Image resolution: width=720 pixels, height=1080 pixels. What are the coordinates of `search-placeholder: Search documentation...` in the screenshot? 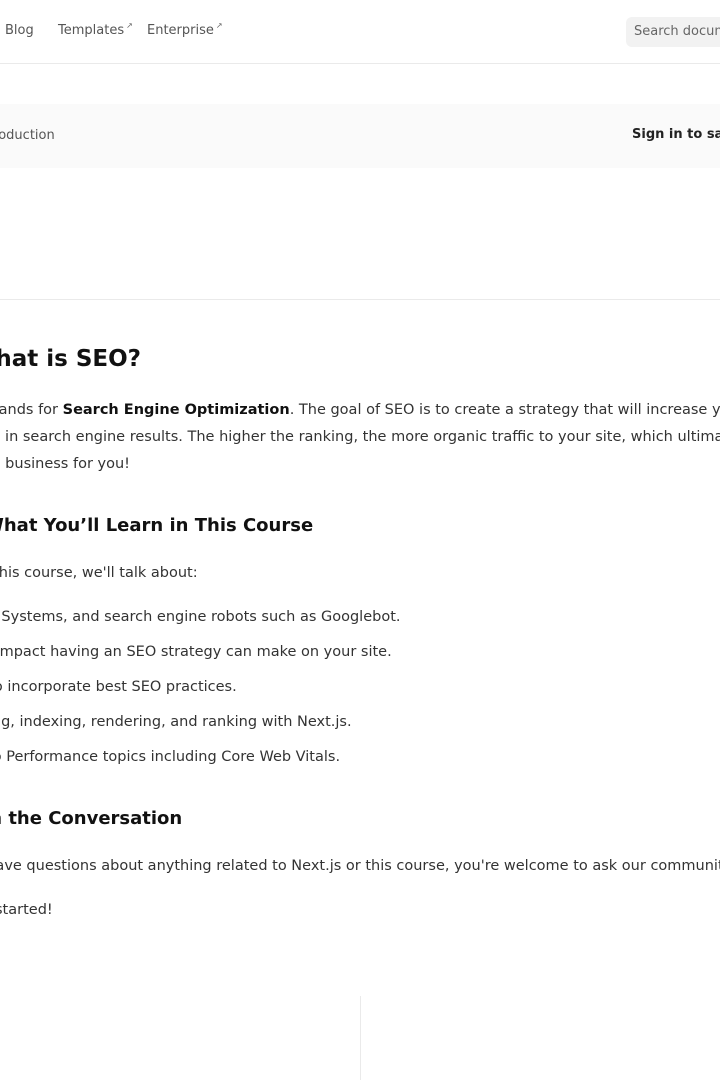 It's located at (677, 31).